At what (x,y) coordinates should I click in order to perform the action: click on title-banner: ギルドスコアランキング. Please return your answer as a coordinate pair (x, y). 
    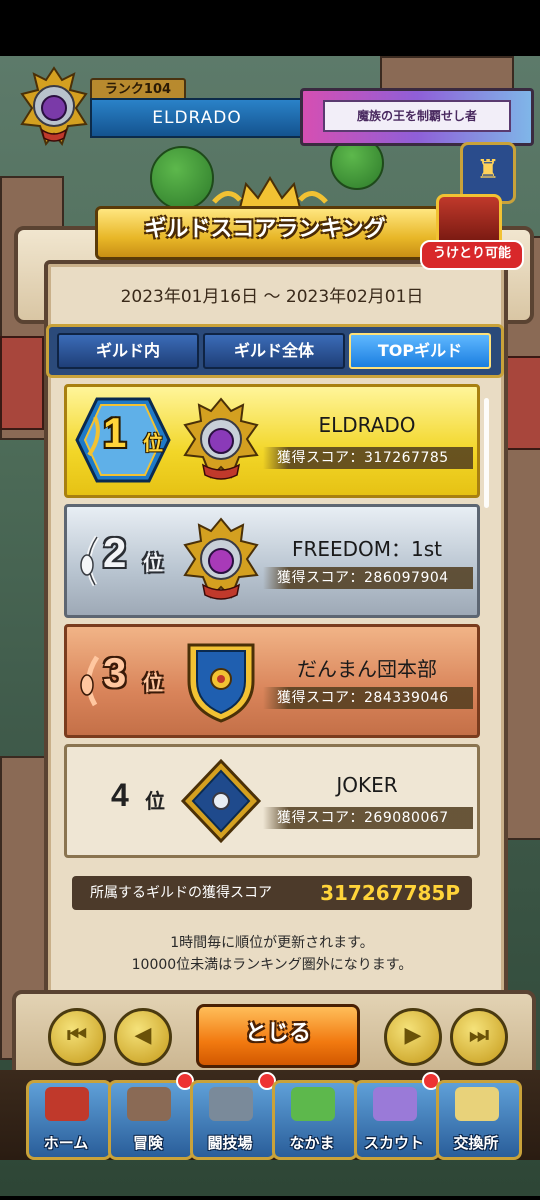
    Looking at the image, I should click on (268, 229).